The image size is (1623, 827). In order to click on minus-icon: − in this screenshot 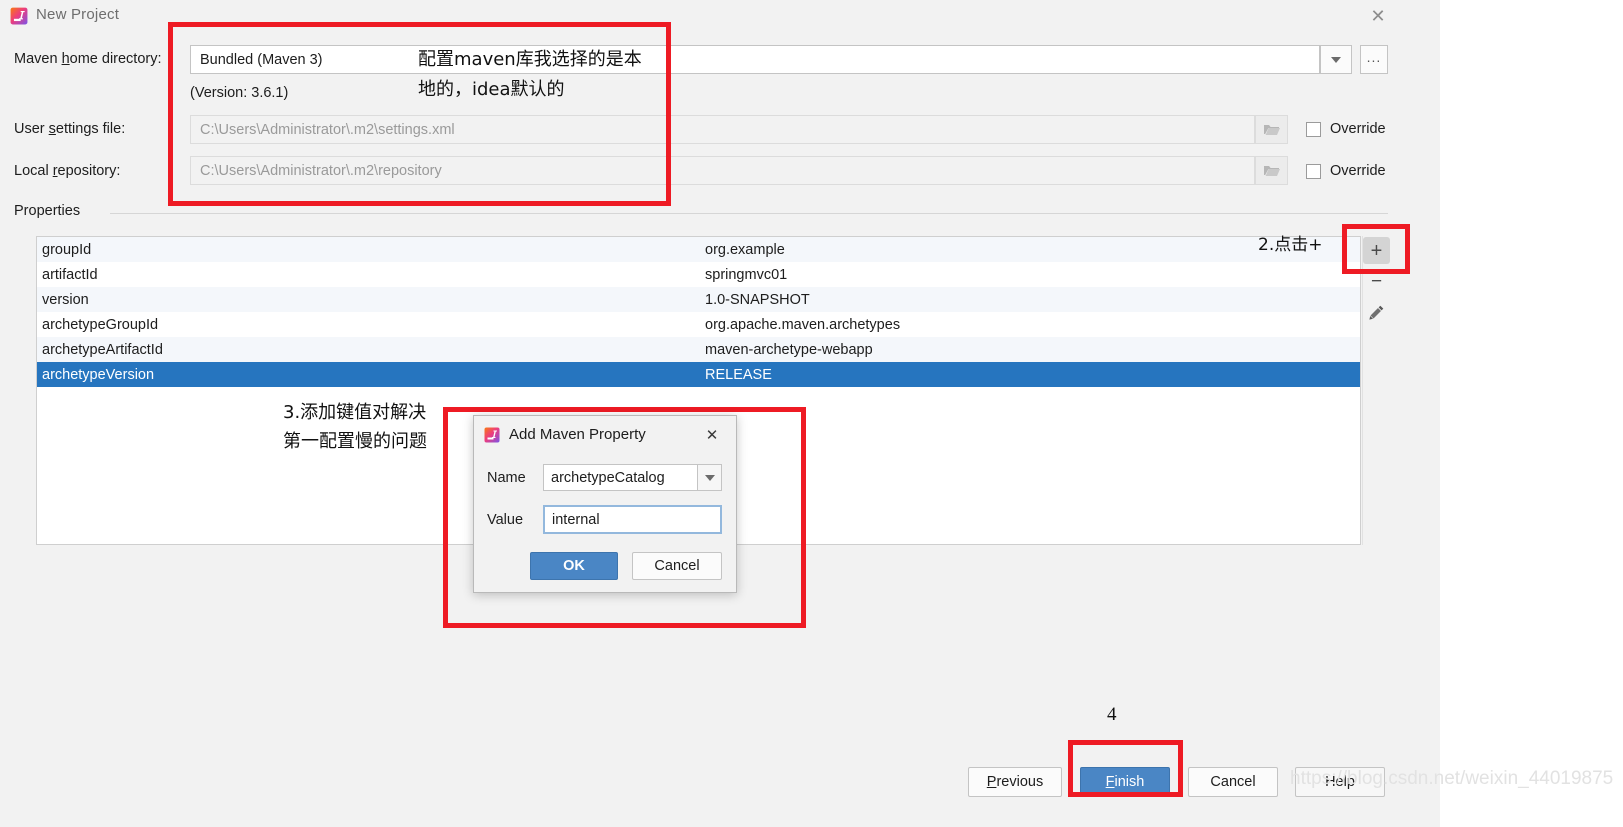, I will do `click(1376, 281)`.